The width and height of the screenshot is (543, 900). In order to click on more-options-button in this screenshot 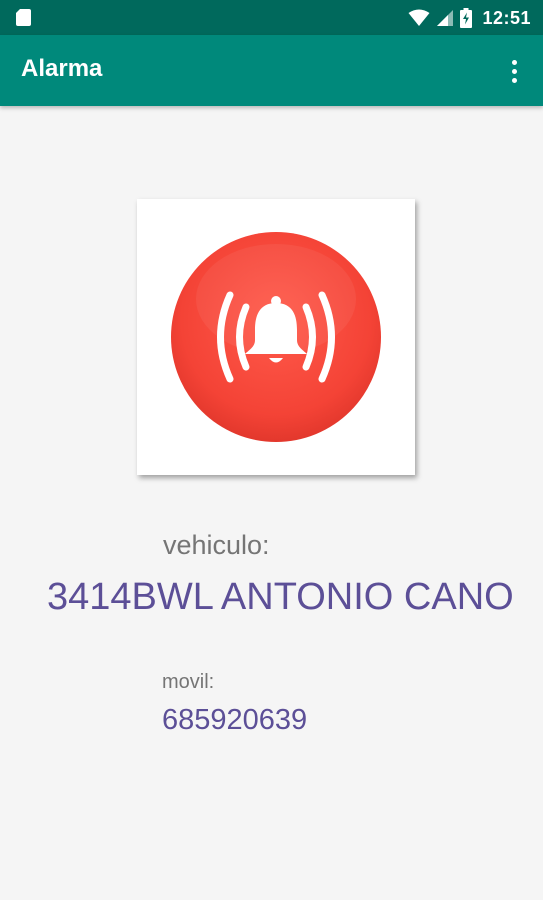, I will do `click(514, 71)`.